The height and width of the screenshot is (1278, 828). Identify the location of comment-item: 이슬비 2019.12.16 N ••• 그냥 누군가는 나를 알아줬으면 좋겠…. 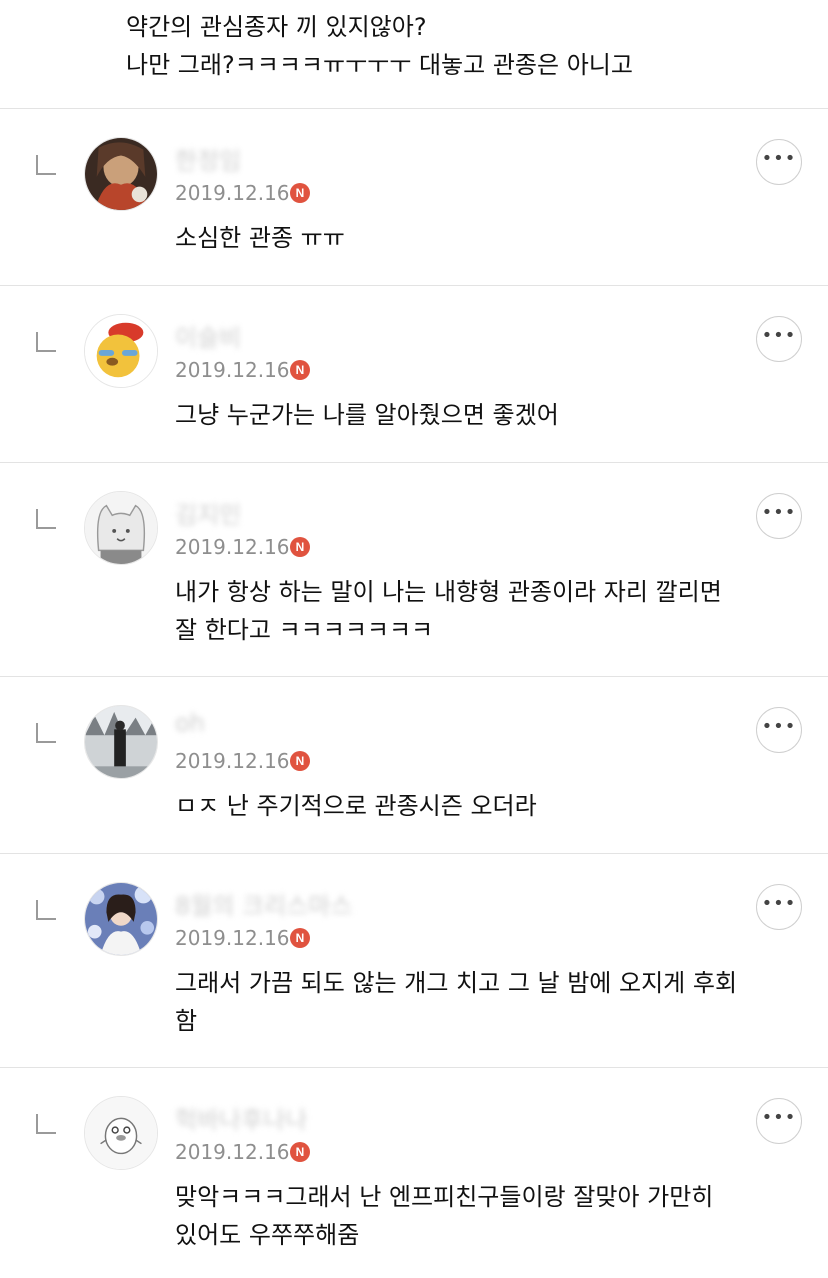
(414, 374).